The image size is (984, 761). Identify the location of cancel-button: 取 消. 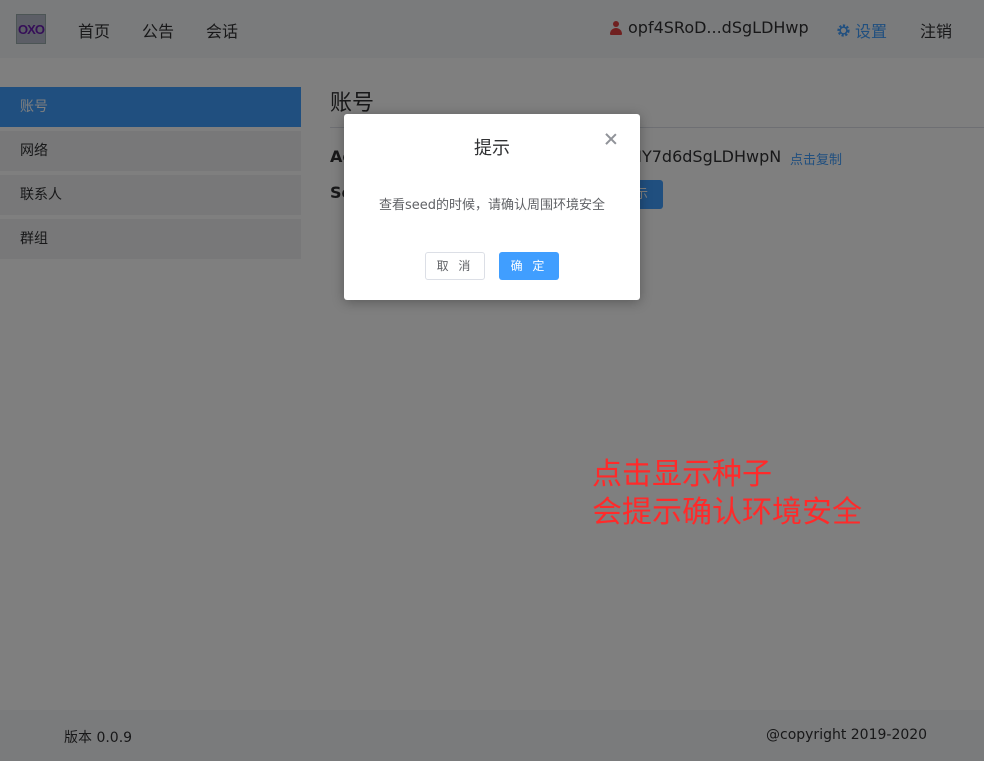
(455, 266).